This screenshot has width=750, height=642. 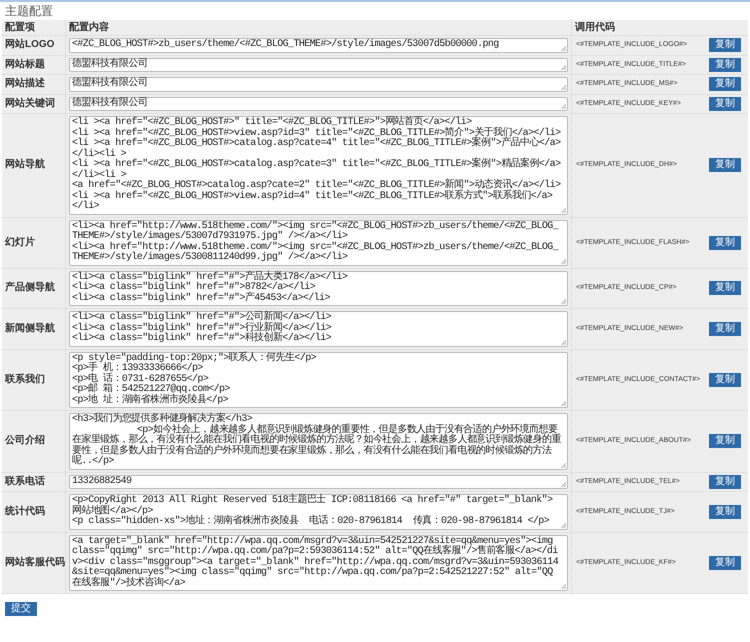 I want to click on column-header: 调用代码, so click(x=595, y=27).